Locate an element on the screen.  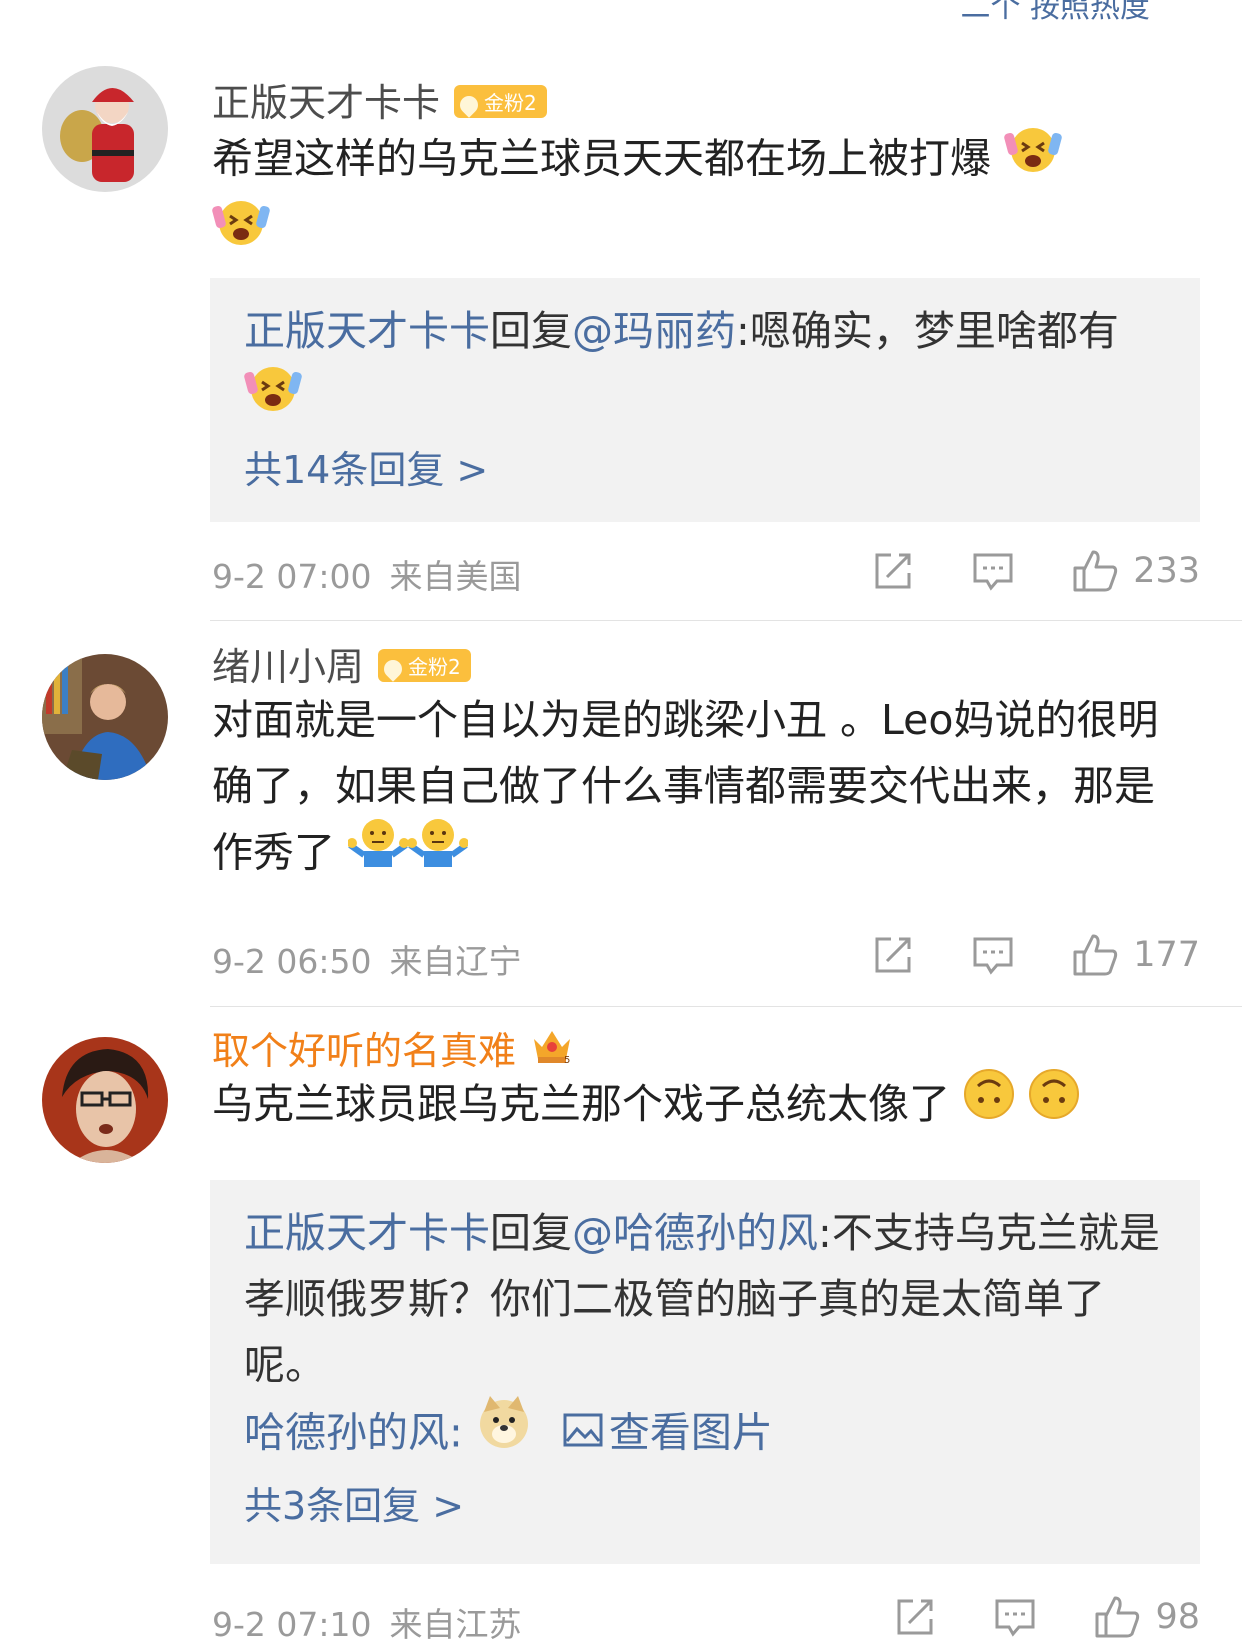
reply-mention: @玛丽药 is located at coordinates (654, 331).